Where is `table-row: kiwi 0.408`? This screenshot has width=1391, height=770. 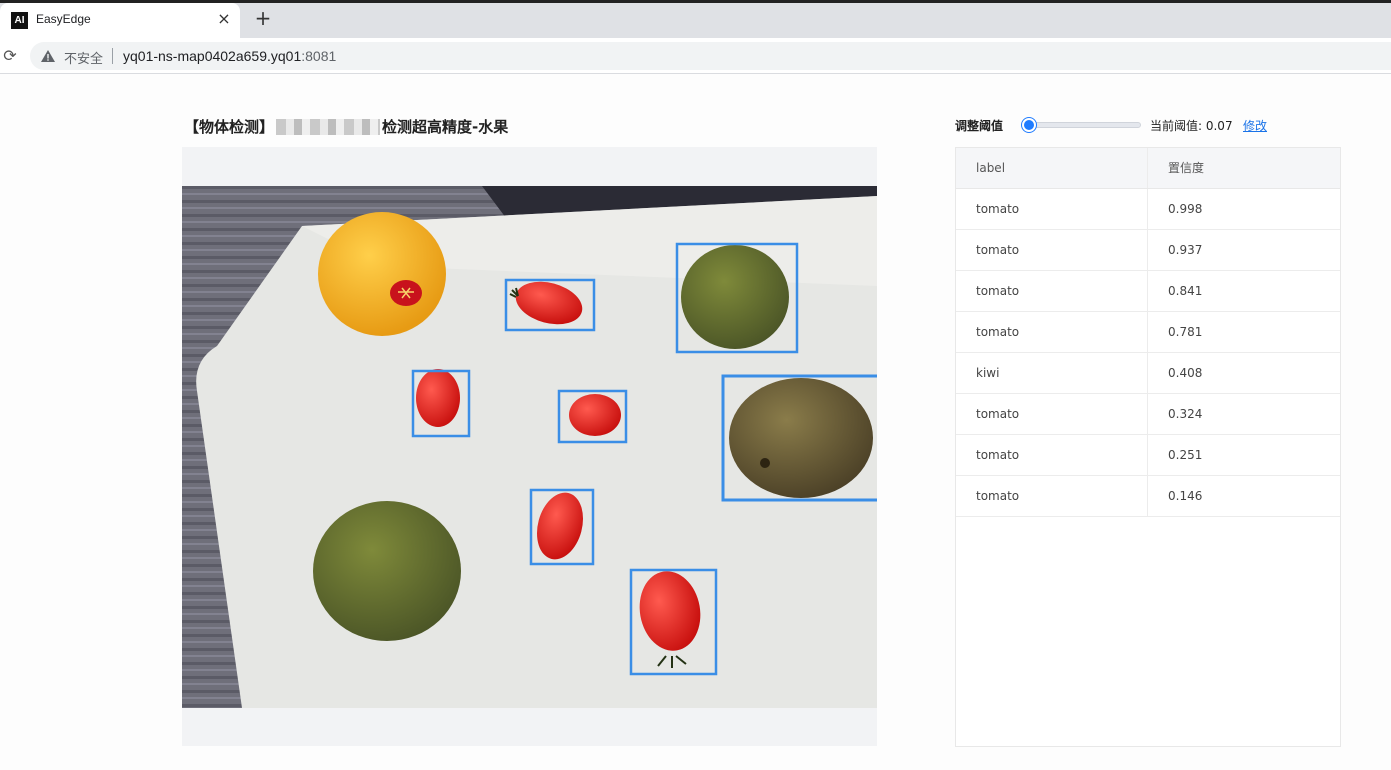
table-row: kiwi 0.408 is located at coordinates (1148, 373).